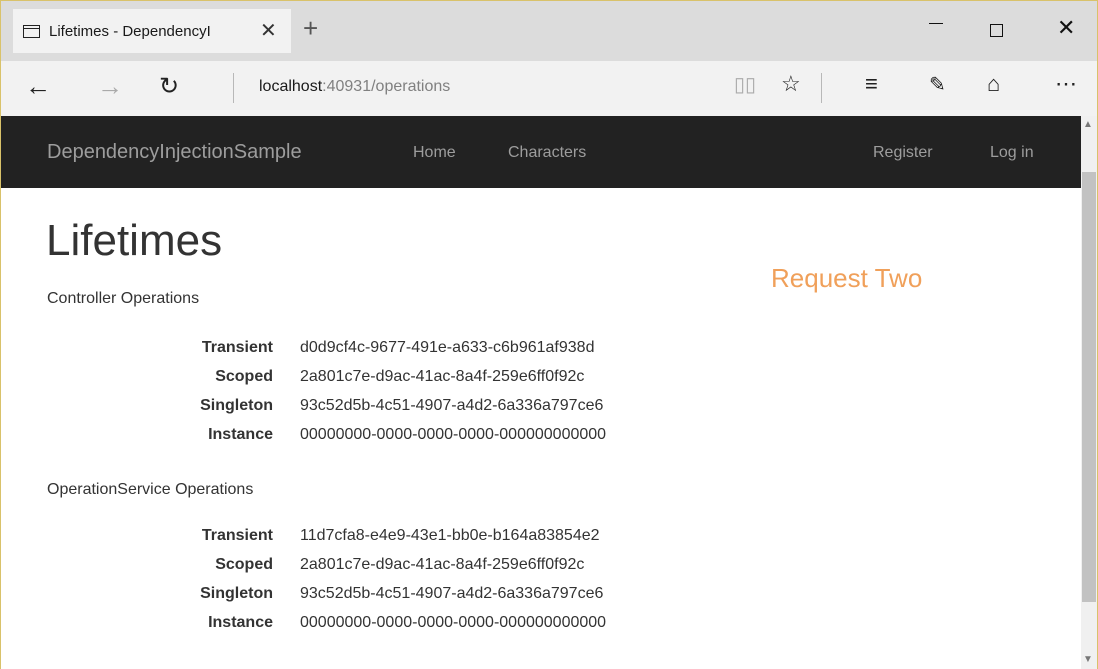  I want to click on navbar-brand: DependencyInjectionSample, so click(174, 152).